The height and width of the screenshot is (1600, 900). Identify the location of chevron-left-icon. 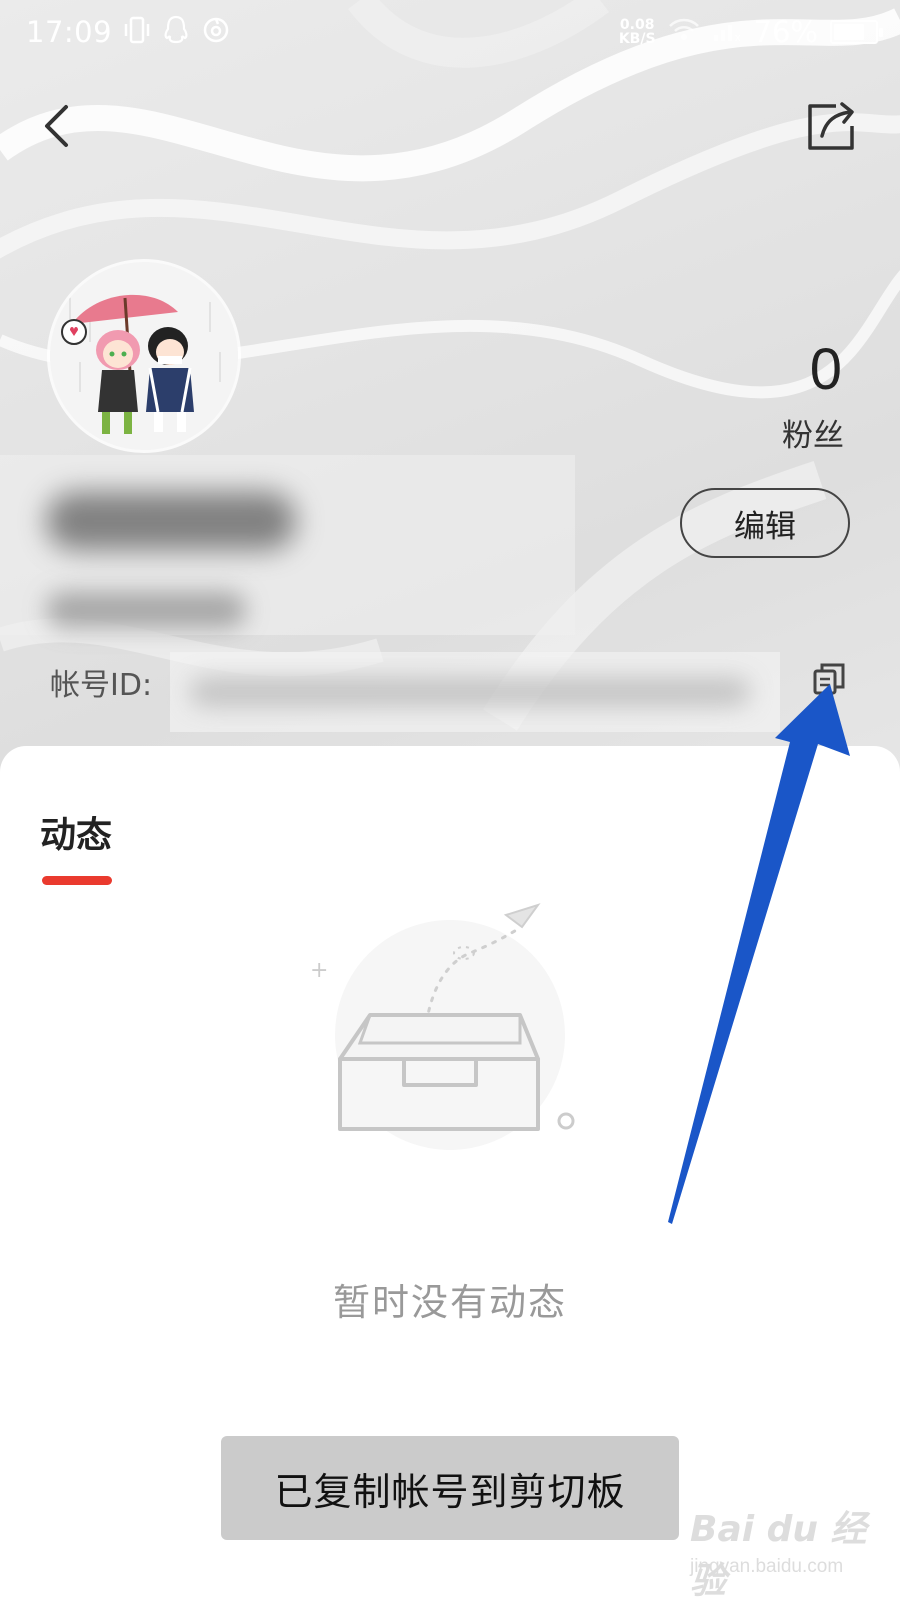
(56, 128).